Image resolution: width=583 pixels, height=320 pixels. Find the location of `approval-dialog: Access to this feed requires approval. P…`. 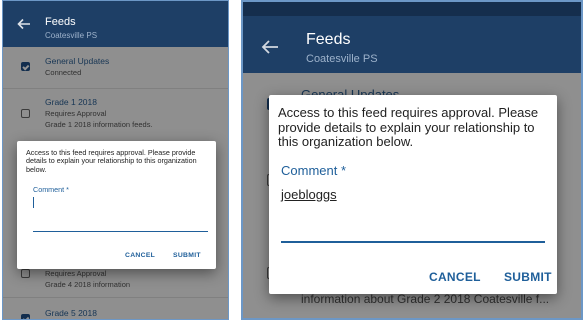

approval-dialog: Access to this feed requires approval. P… is located at coordinates (116, 205).